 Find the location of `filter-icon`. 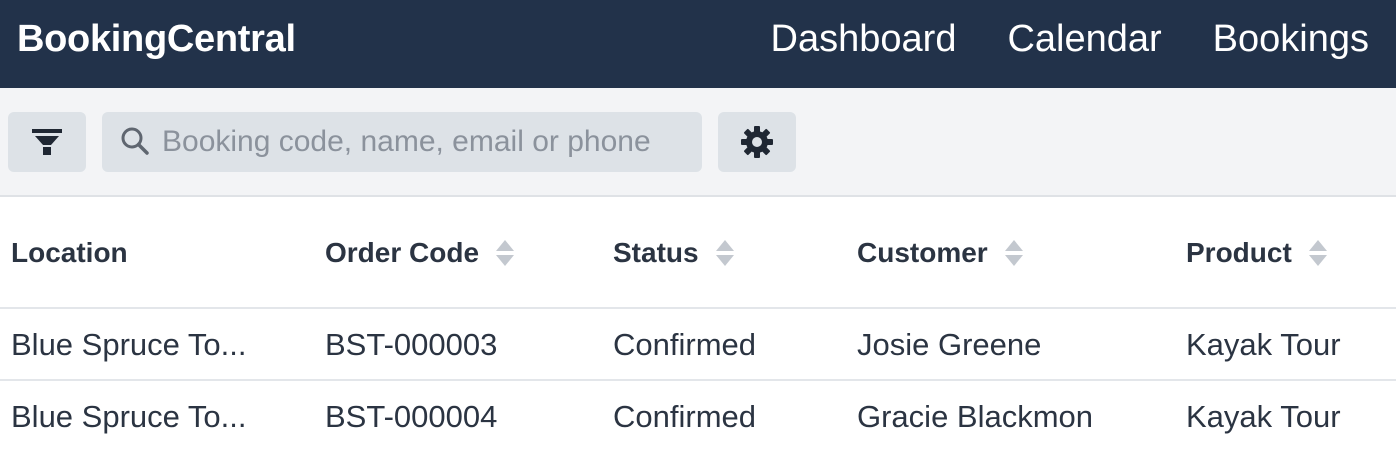

filter-icon is located at coordinates (47, 142).